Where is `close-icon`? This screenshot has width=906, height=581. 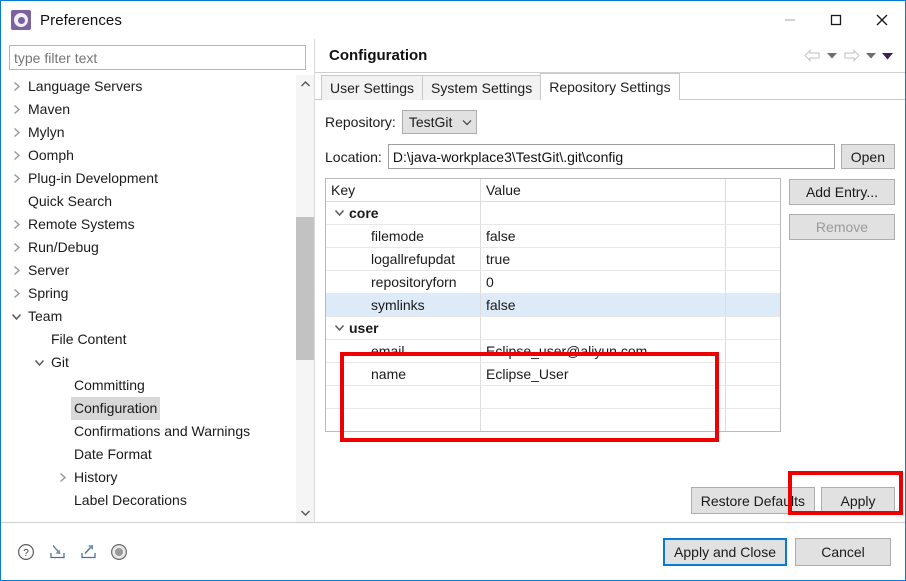
close-icon is located at coordinates (882, 20).